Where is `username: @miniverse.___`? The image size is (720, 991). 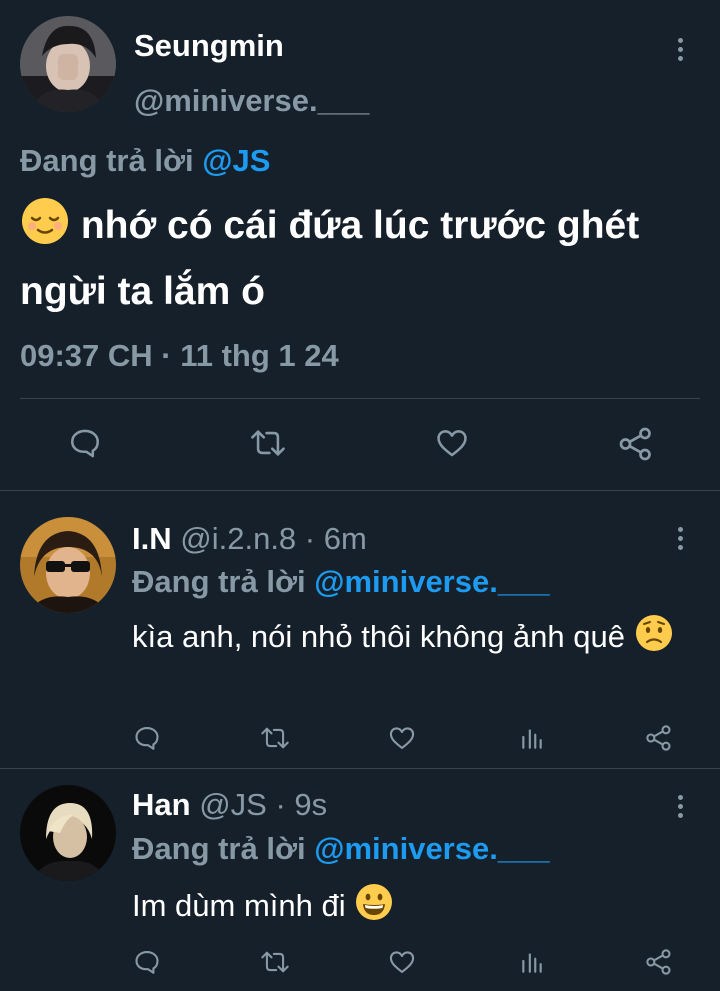 username: @miniverse.___ is located at coordinates (251, 101).